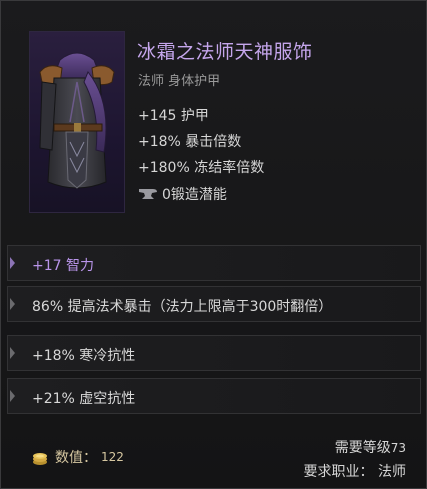 The image size is (427, 489). I want to click on affix-text: +18% 寒冷抗性, so click(84, 356).